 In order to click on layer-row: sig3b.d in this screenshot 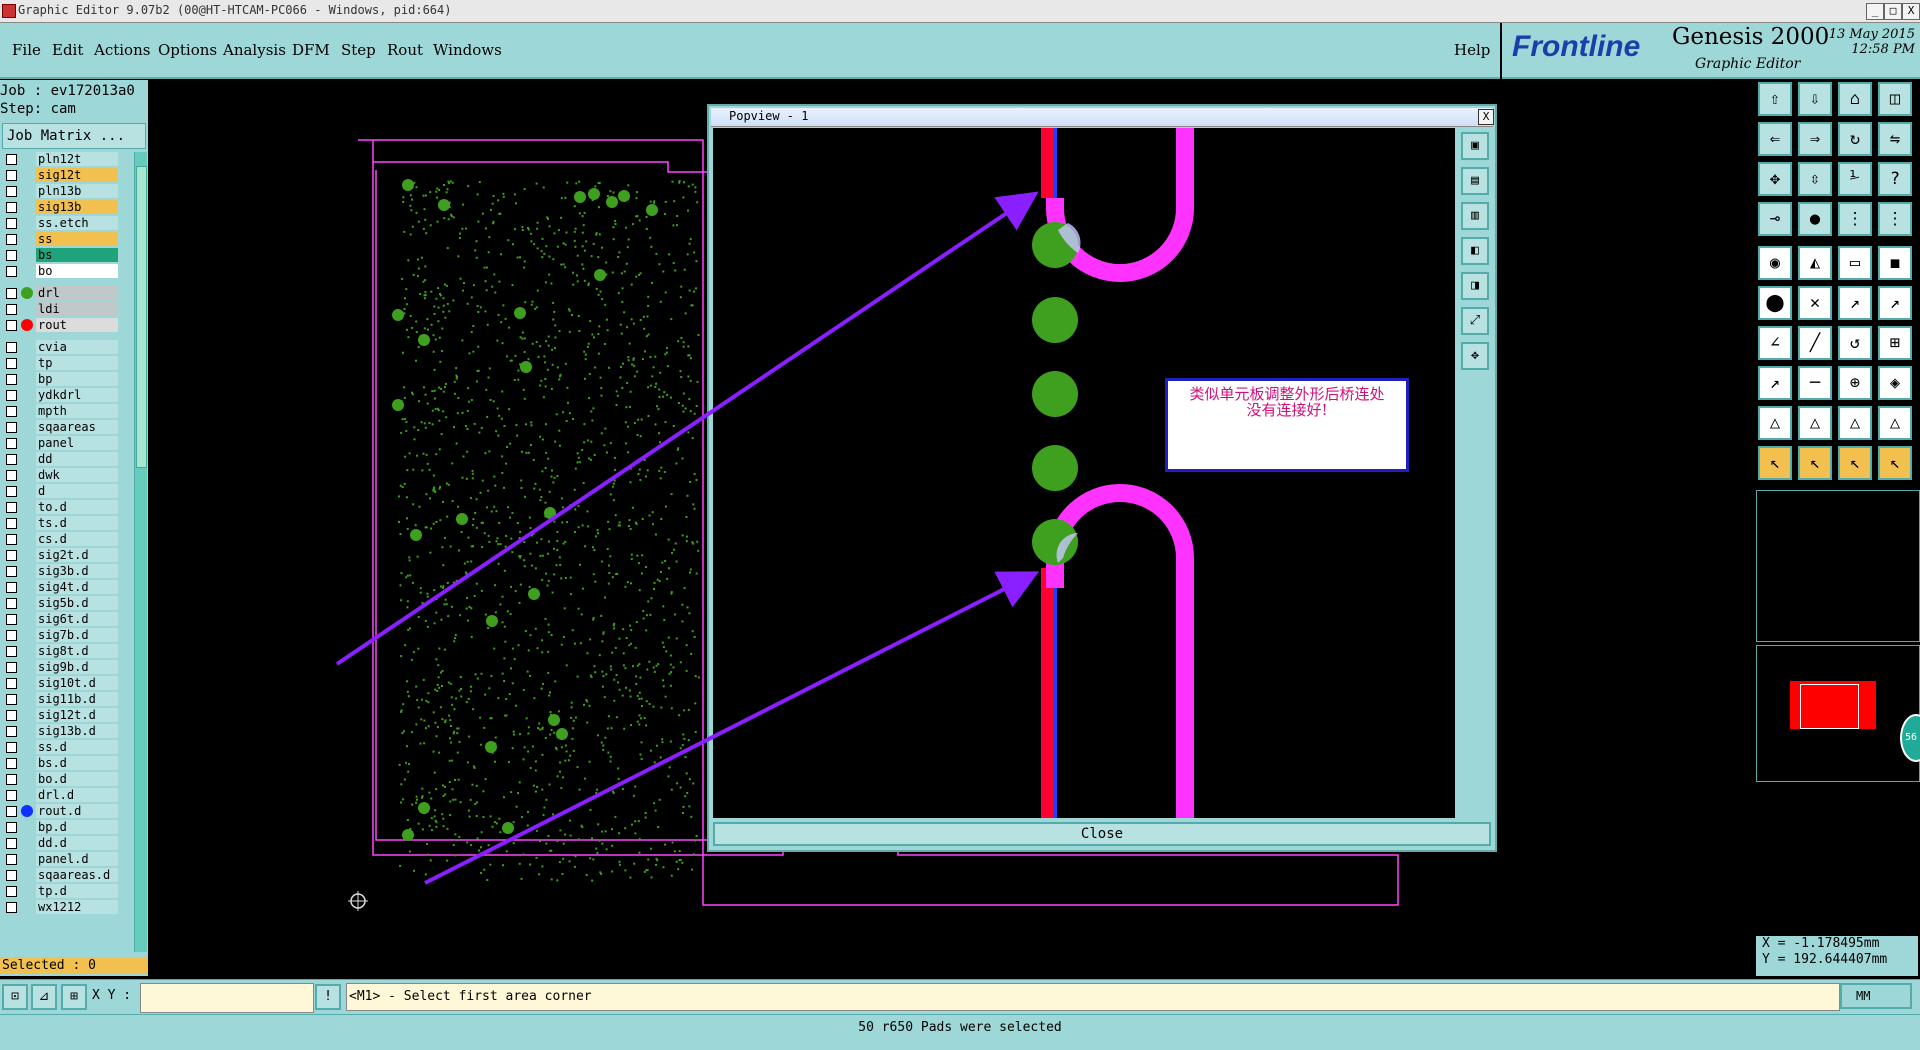, I will do `click(60, 571)`.